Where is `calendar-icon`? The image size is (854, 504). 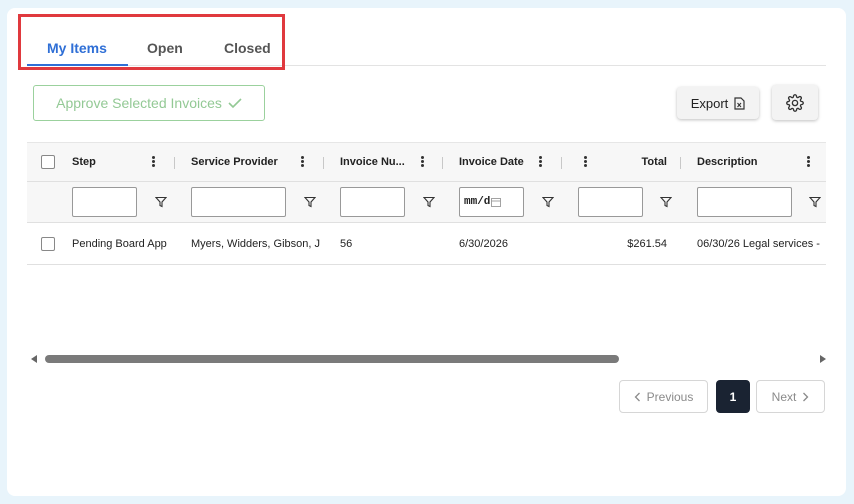
calendar-icon is located at coordinates (496, 202).